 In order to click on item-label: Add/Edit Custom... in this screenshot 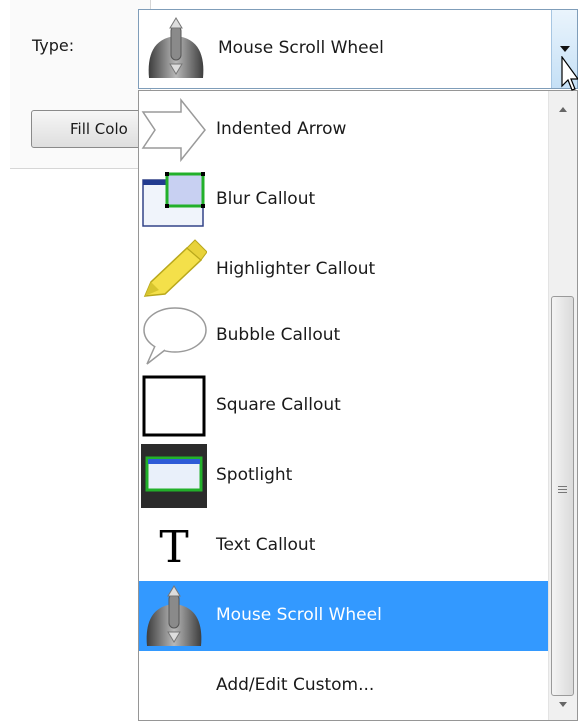, I will do `click(295, 685)`.